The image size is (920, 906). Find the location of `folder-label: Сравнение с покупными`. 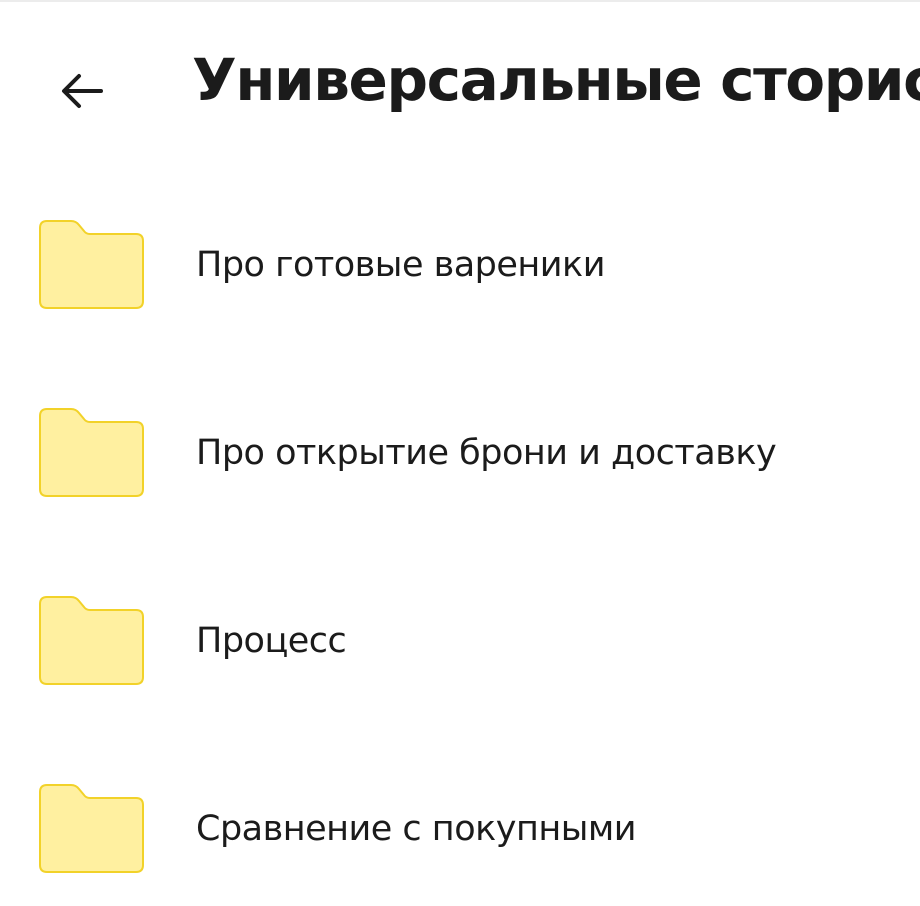

folder-label: Сравнение с покупными is located at coordinates (416, 829).